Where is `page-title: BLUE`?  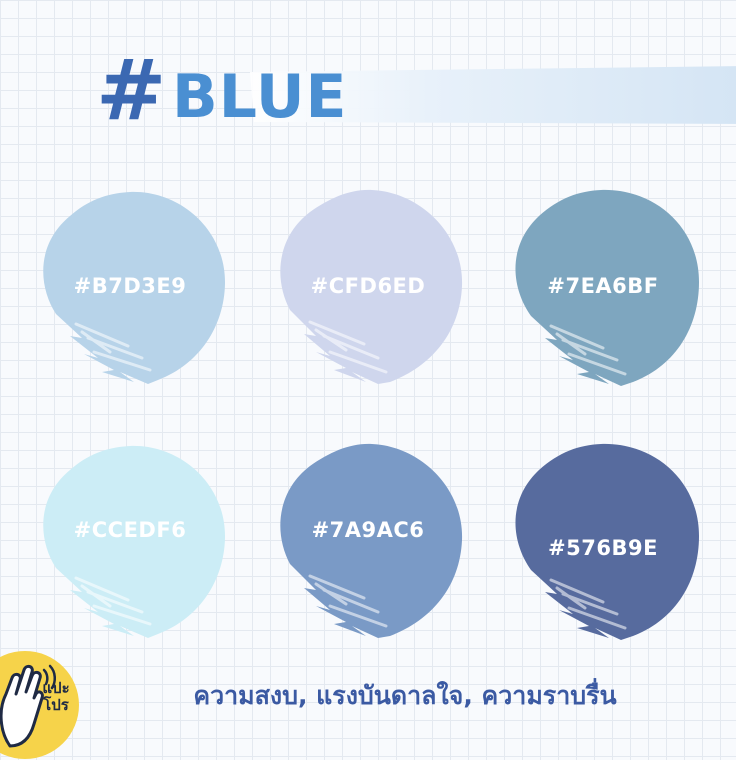
page-title: BLUE is located at coordinates (260, 97).